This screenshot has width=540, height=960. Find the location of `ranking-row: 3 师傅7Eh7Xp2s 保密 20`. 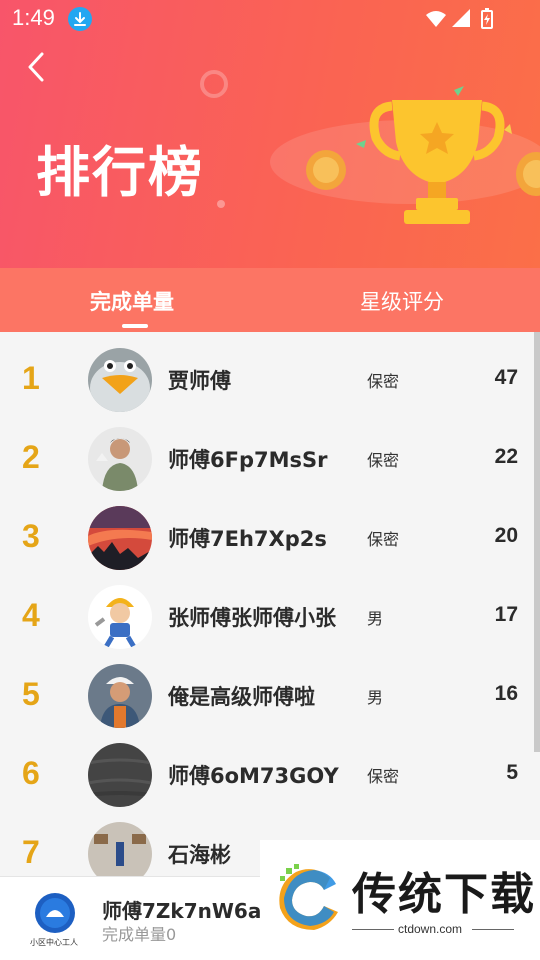

ranking-row: 3 师傅7Eh7Xp2s 保密 20 is located at coordinates (270, 530).